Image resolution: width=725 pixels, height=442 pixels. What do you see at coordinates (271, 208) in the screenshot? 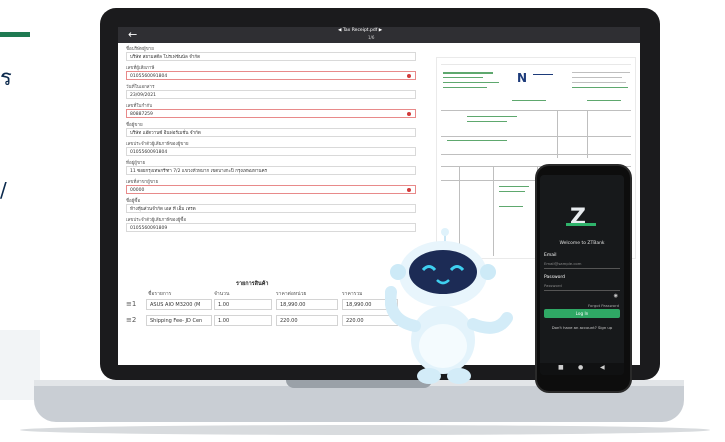
I see `field-input: ห้างหุ้นส่วนจำกัด เอส ที เอ็ม เทรด` at bounding box center [271, 208].